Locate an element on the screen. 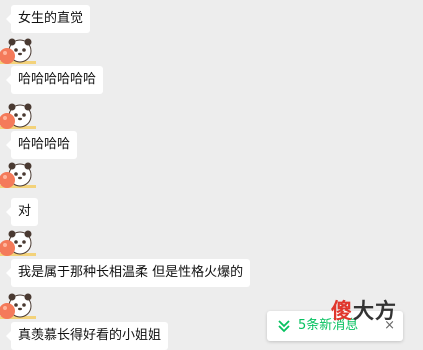 Image resolution: width=423 pixels, height=350 pixels. message-text: 哈哈哈哈哈哈 is located at coordinates (57, 79).